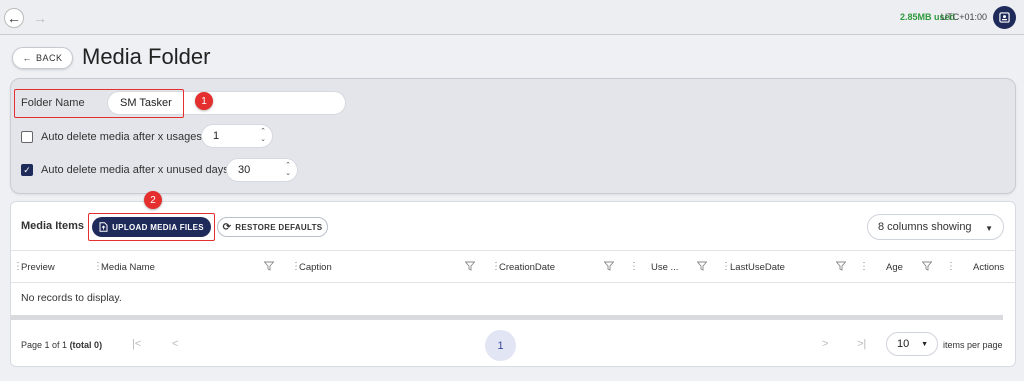 Image resolution: width=1024 pixels, height=381 pixels. Describe the element at coordinates (507, 317) in the screenshot. I see `horizontal-scrollbar` at that location.